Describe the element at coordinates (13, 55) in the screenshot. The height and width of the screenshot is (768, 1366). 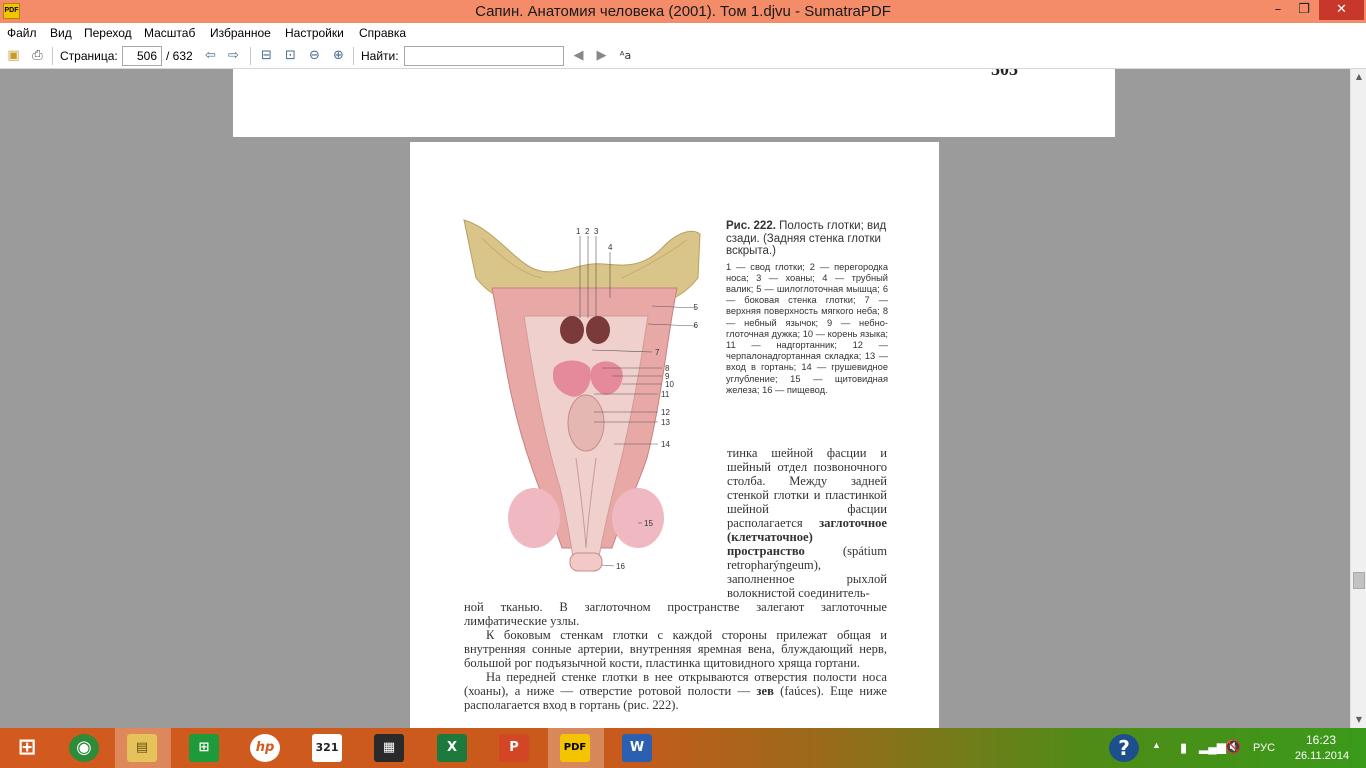
I see `open-icon: ▣` at that location.